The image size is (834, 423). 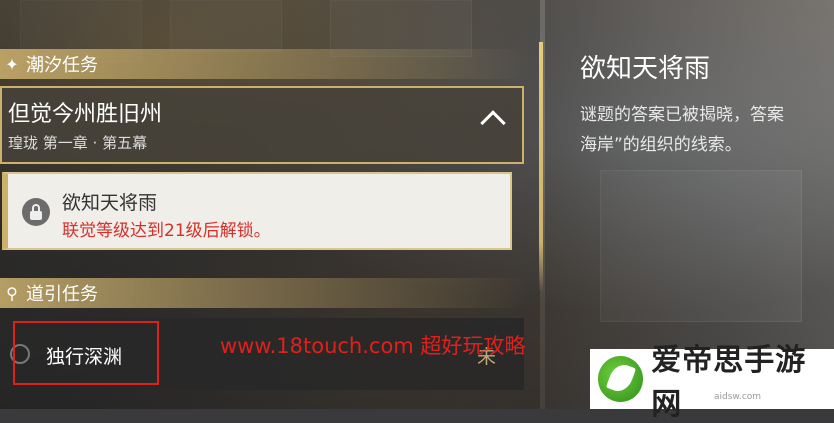 What do you see at coordinates (541, 167) in the screenshot?
I see `panel-divider` at bounding box center [541, 167].